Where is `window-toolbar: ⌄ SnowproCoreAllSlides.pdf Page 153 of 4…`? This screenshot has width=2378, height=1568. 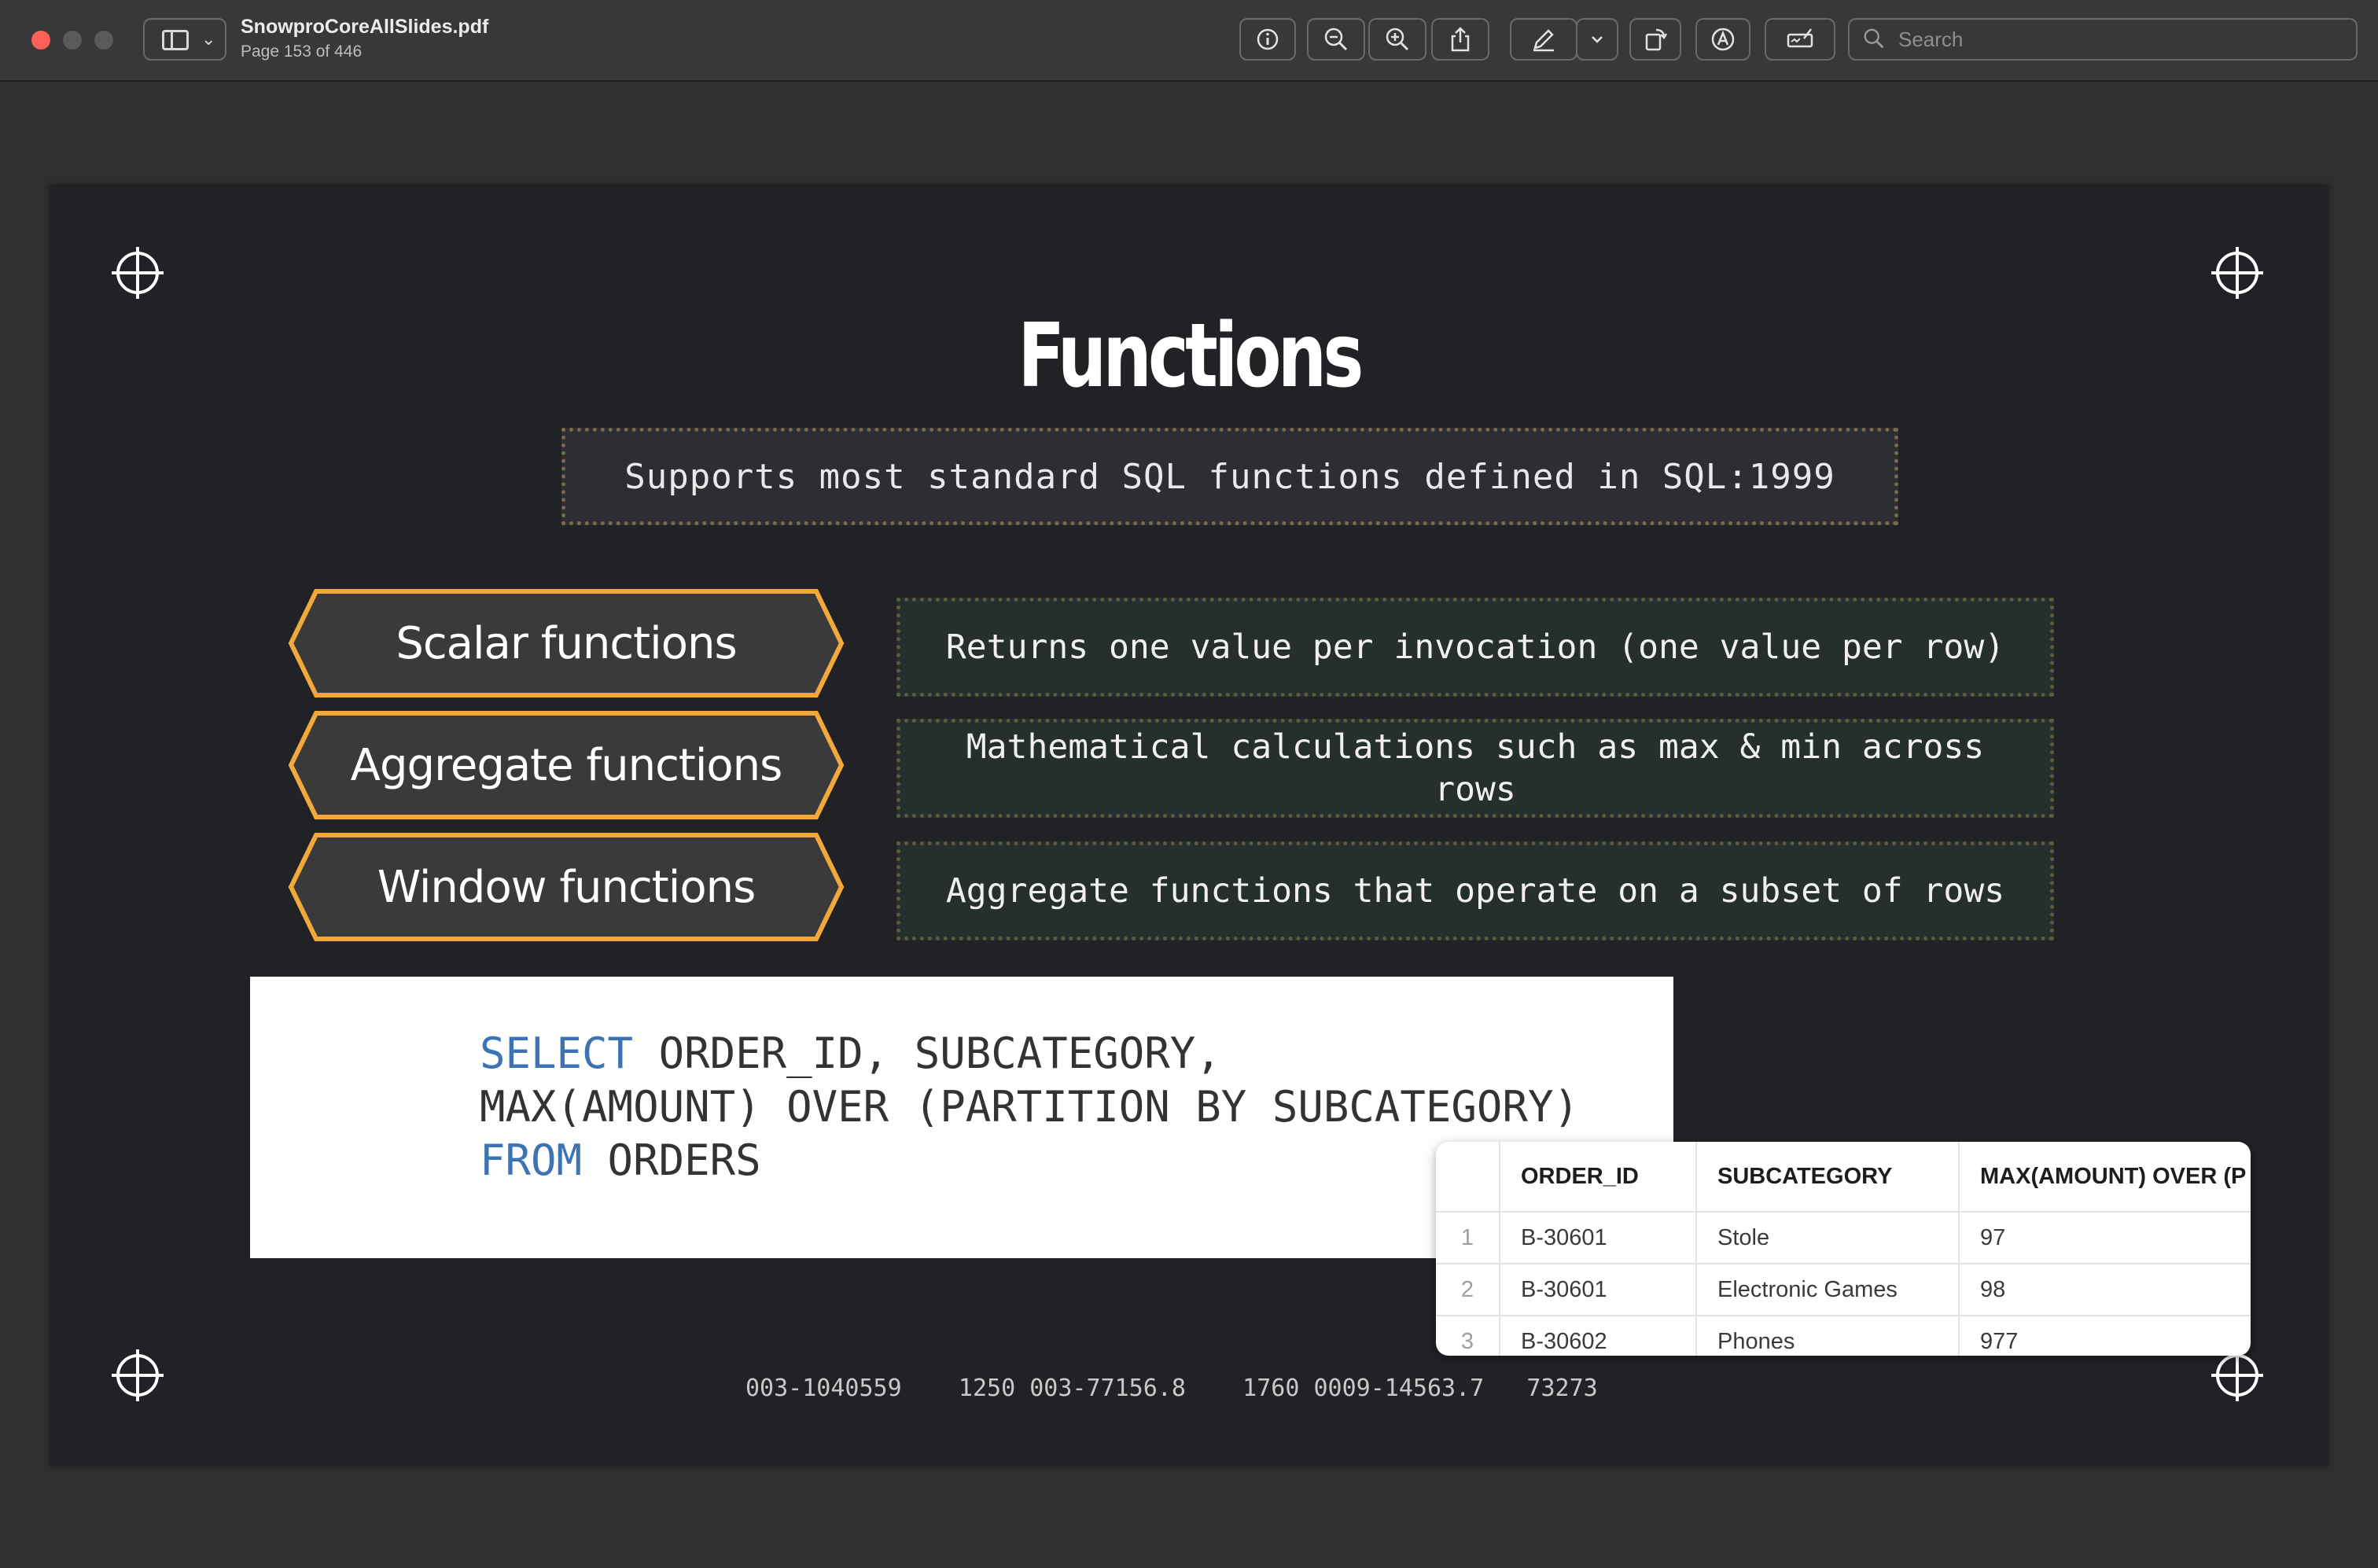 window-toolbar: ⌄ SnowproCoreAllSlides.pdf Page 153 of 4… is located at coordinates (1189, 41).